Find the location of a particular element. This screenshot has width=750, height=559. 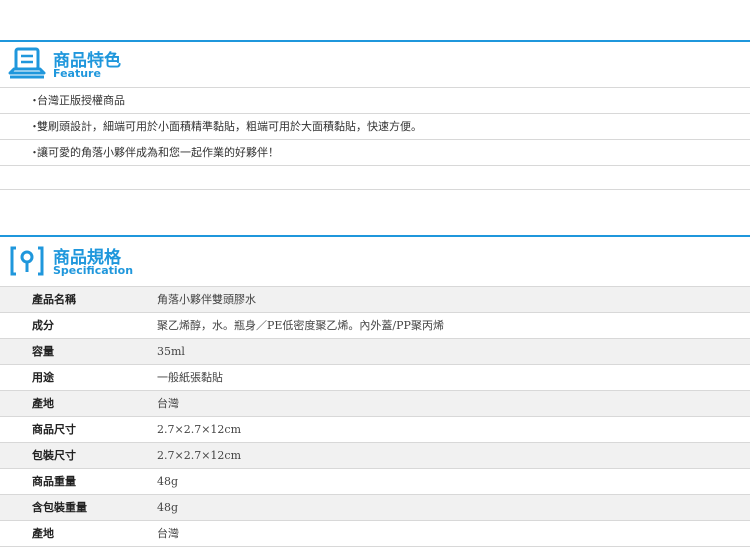

feature-item-text: 雙刷頭設計，細端可用於小面積精準黏貼，粗端可用於大面積黏貼，快速方便。 is located at coordinates (229, 126).